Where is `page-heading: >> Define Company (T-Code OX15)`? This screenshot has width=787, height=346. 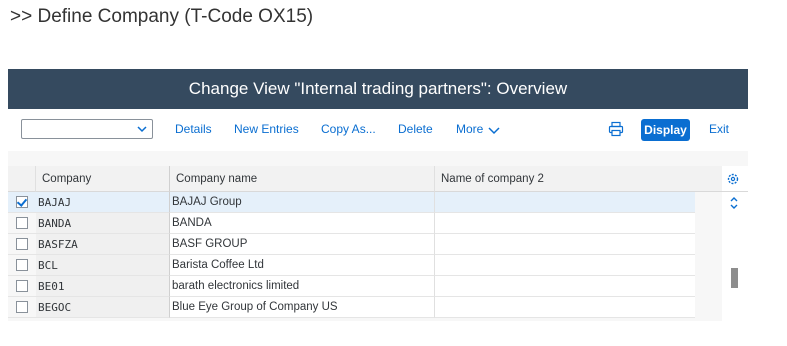 page-heading: >> Define Company (T-Code OX15) is located at coordinates (162, 16).